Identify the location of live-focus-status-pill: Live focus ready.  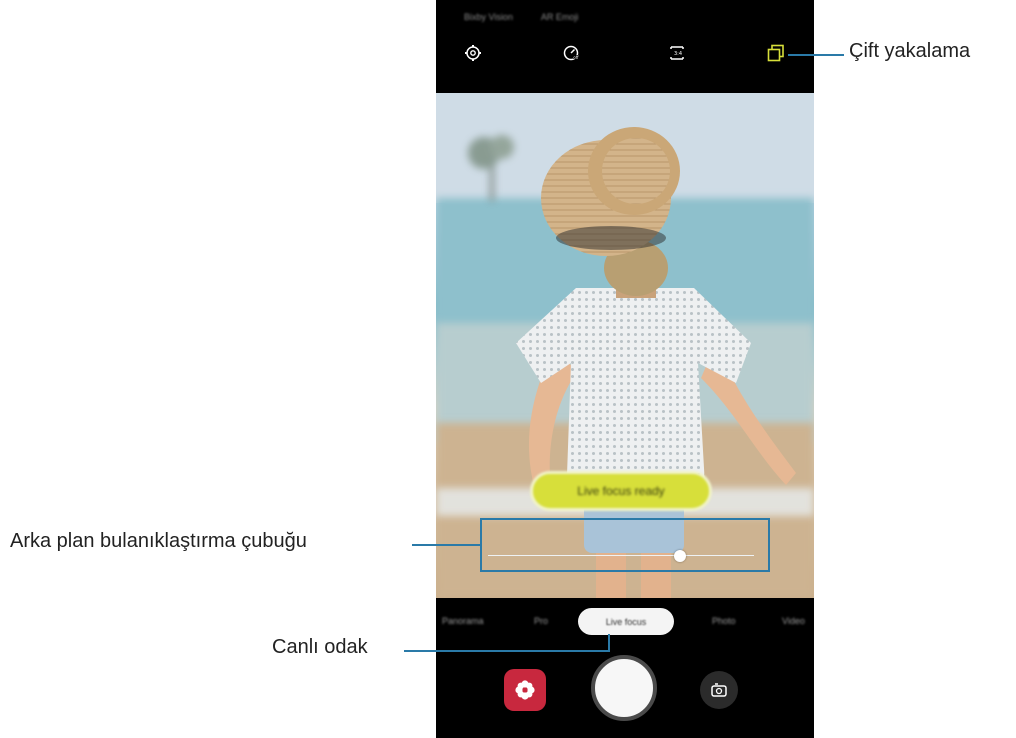
(621, 491).